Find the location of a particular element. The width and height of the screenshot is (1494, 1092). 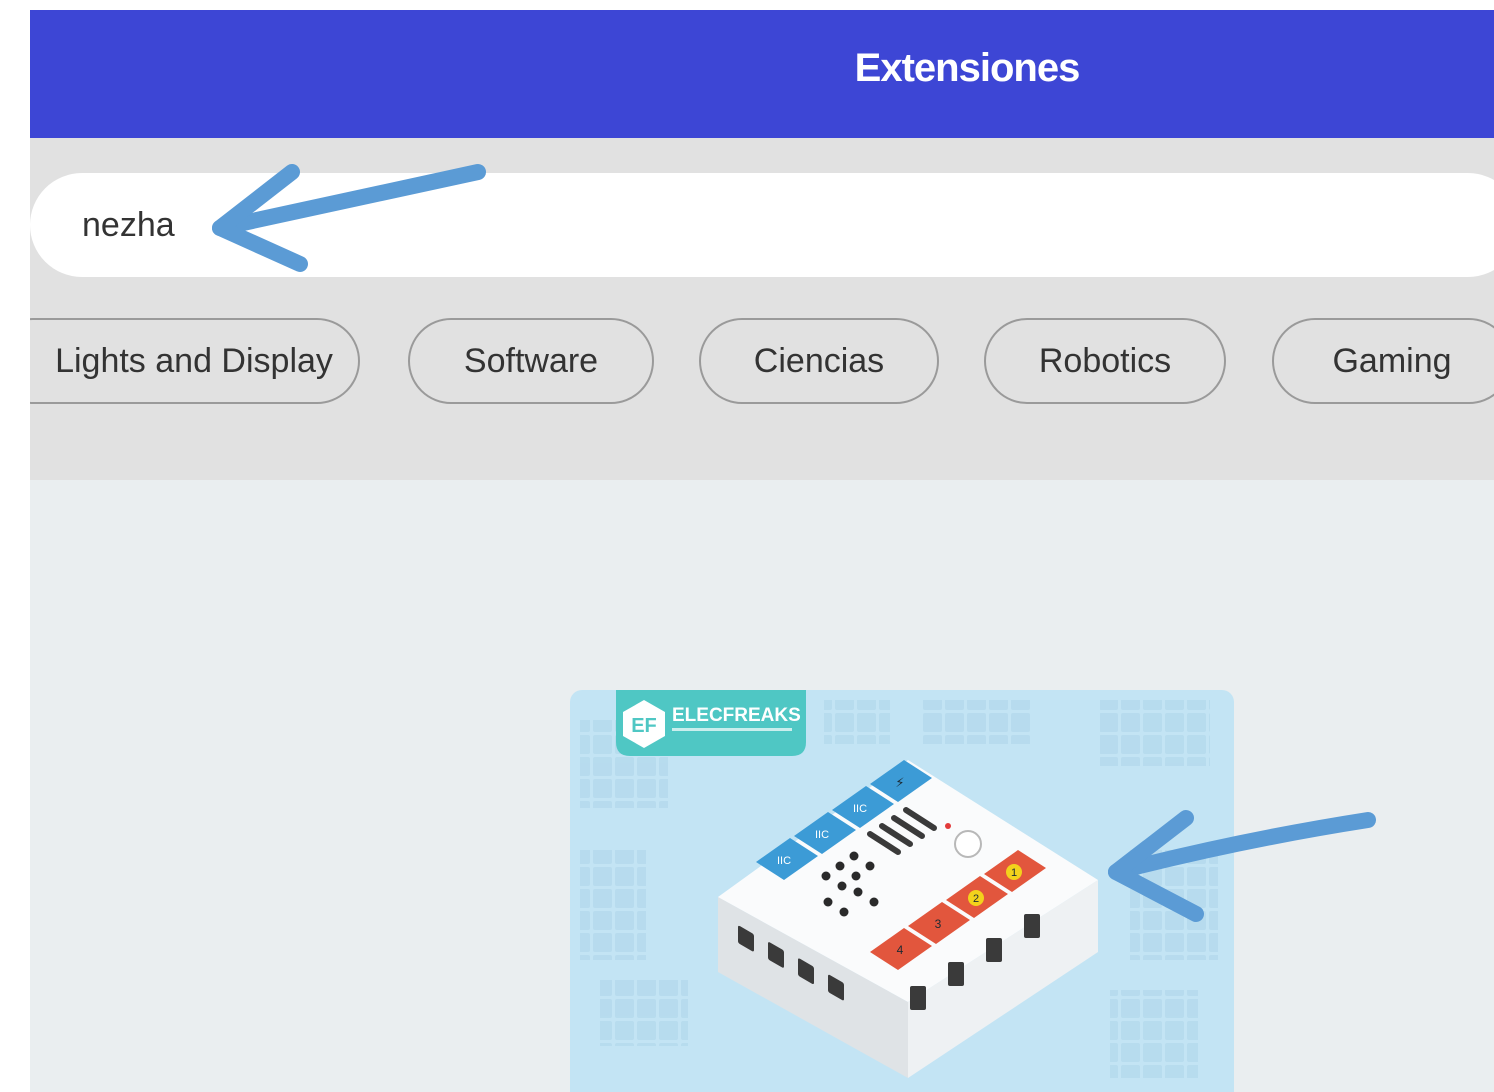

category-chip-gaming: Gaming is located at coordinates (1383, 361).